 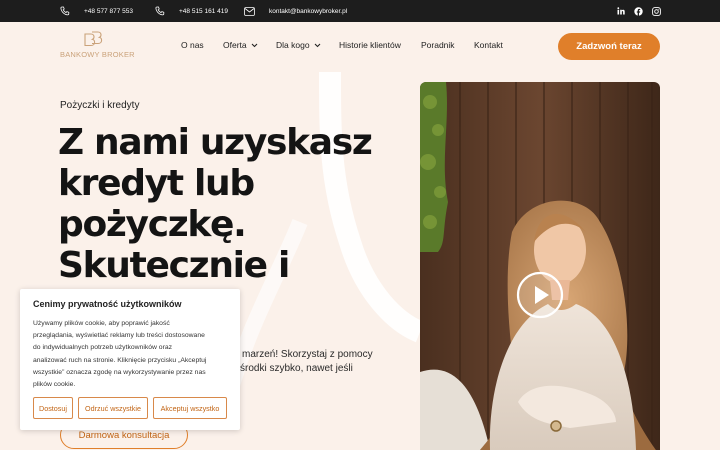 I want to click on video-play-button, so click(x=540, y=295).